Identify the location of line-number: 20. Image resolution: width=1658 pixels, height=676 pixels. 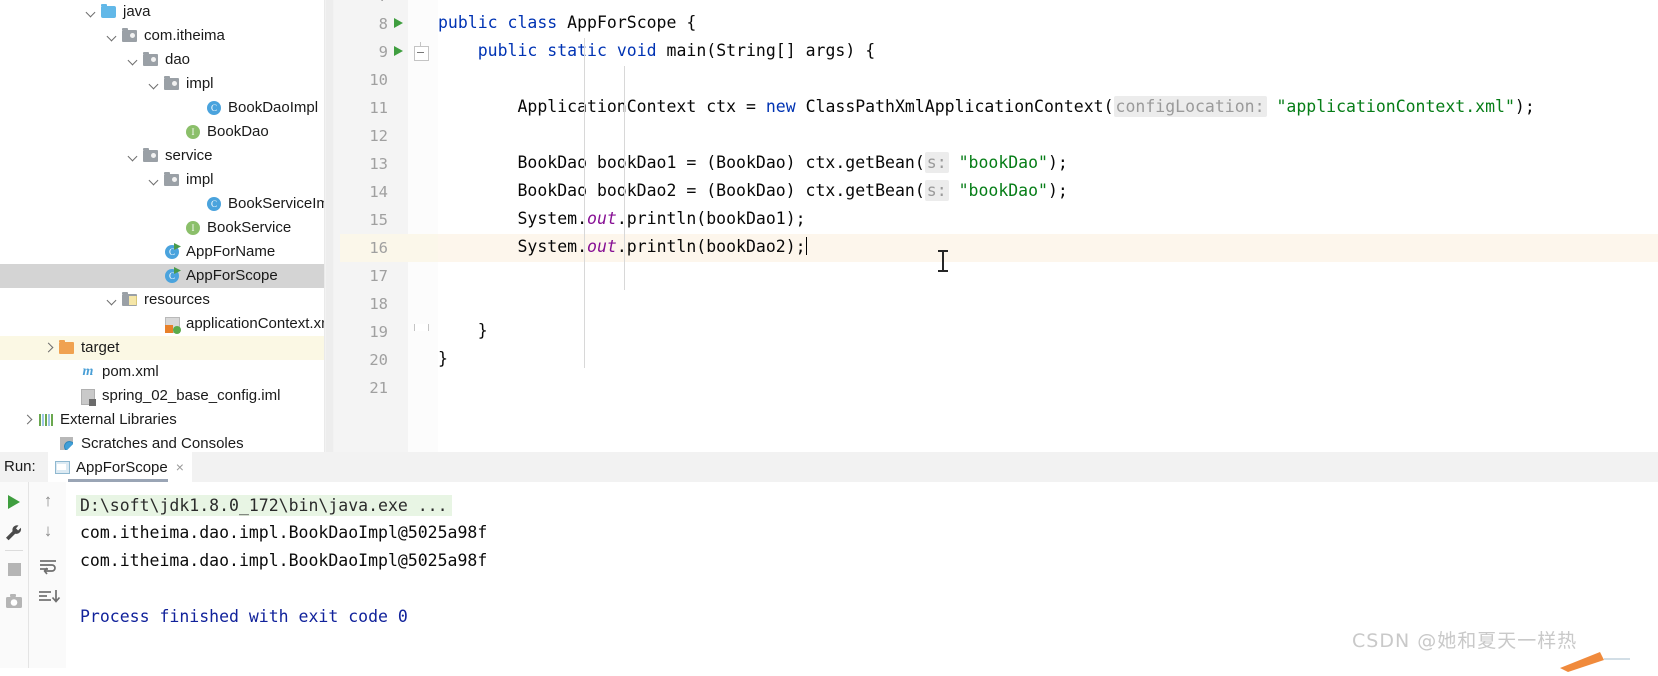
(378, 360).